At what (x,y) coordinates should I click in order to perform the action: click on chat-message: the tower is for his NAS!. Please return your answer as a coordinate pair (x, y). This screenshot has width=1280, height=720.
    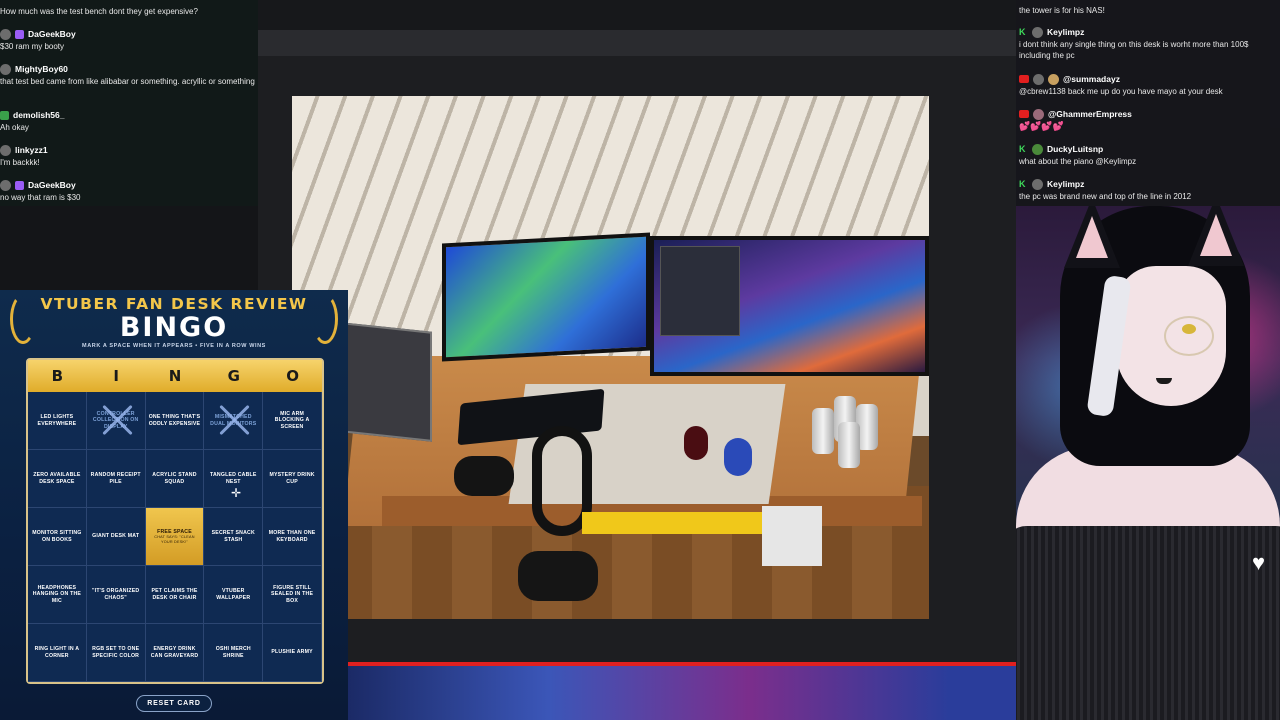
    Looking at the image, I should click on (1148, 10).